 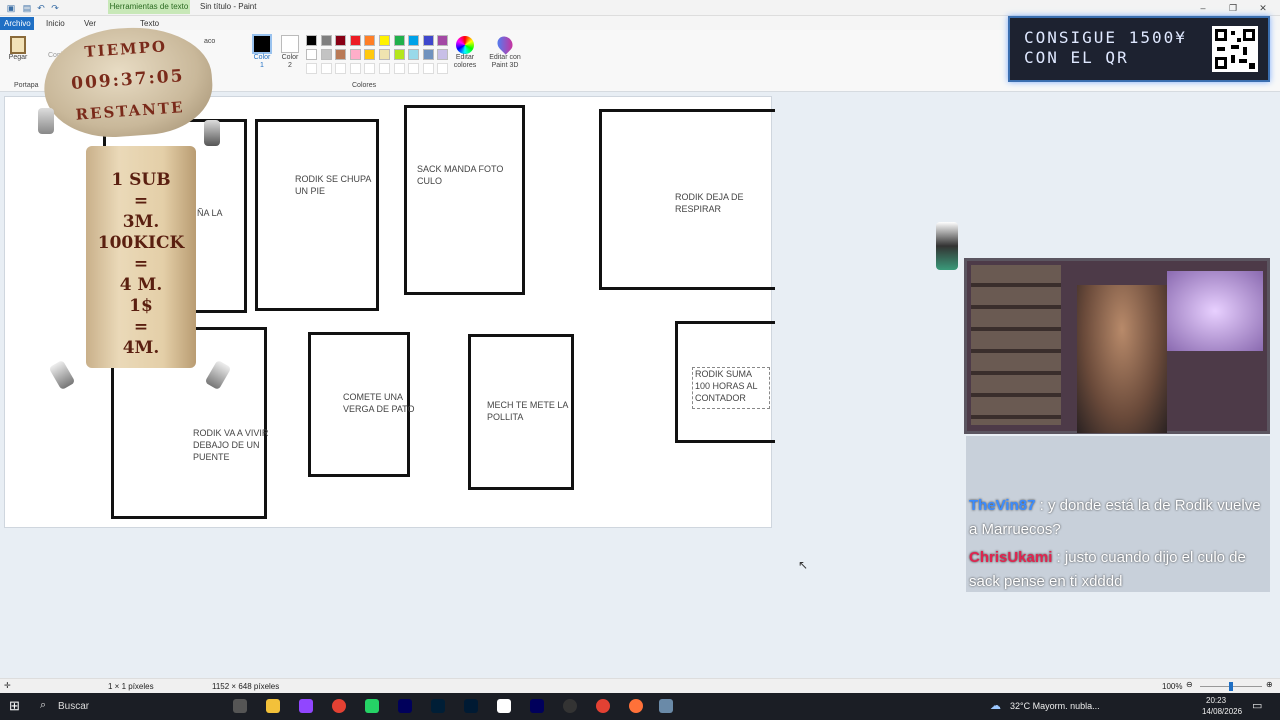 What do you see at coordinates (570, 706) in the screenshot?
I see `app-icon` at bounding box center [570, 706].